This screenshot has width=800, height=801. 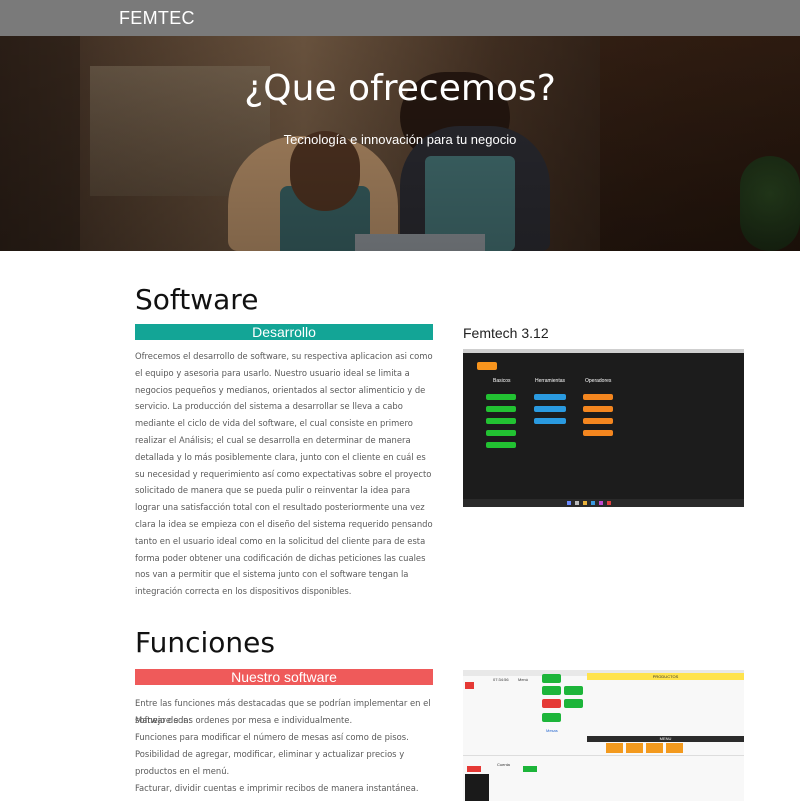 I want to click on software-title: Software, so click(x=197, y=299).